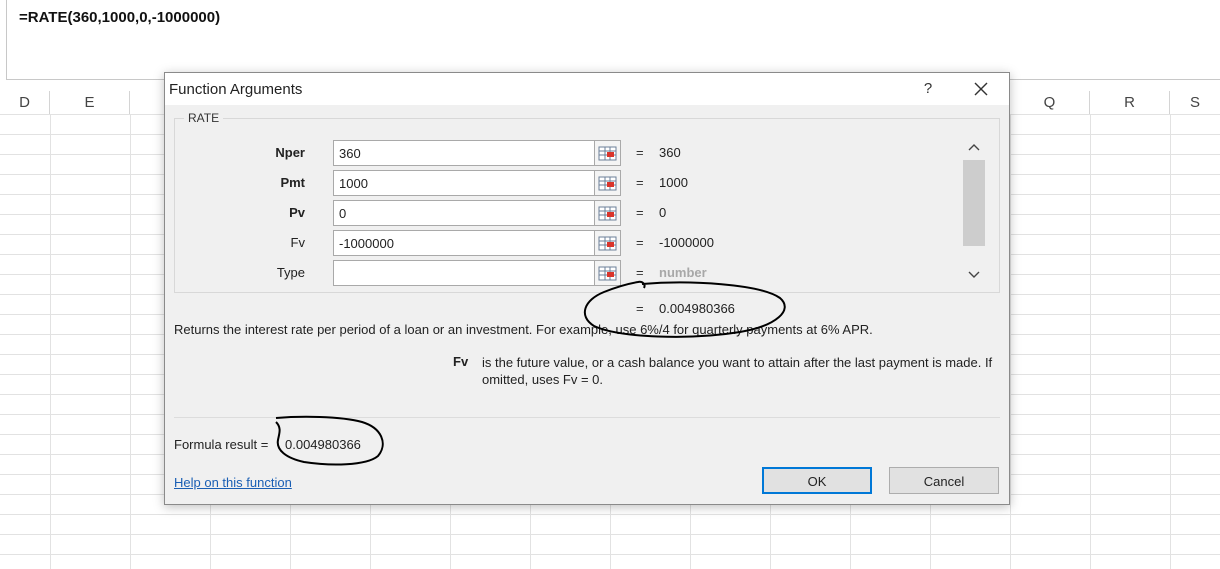 The width and height of the screenshot is (1220, 569). I want to click on scroll-up-button, so click(974, 148).